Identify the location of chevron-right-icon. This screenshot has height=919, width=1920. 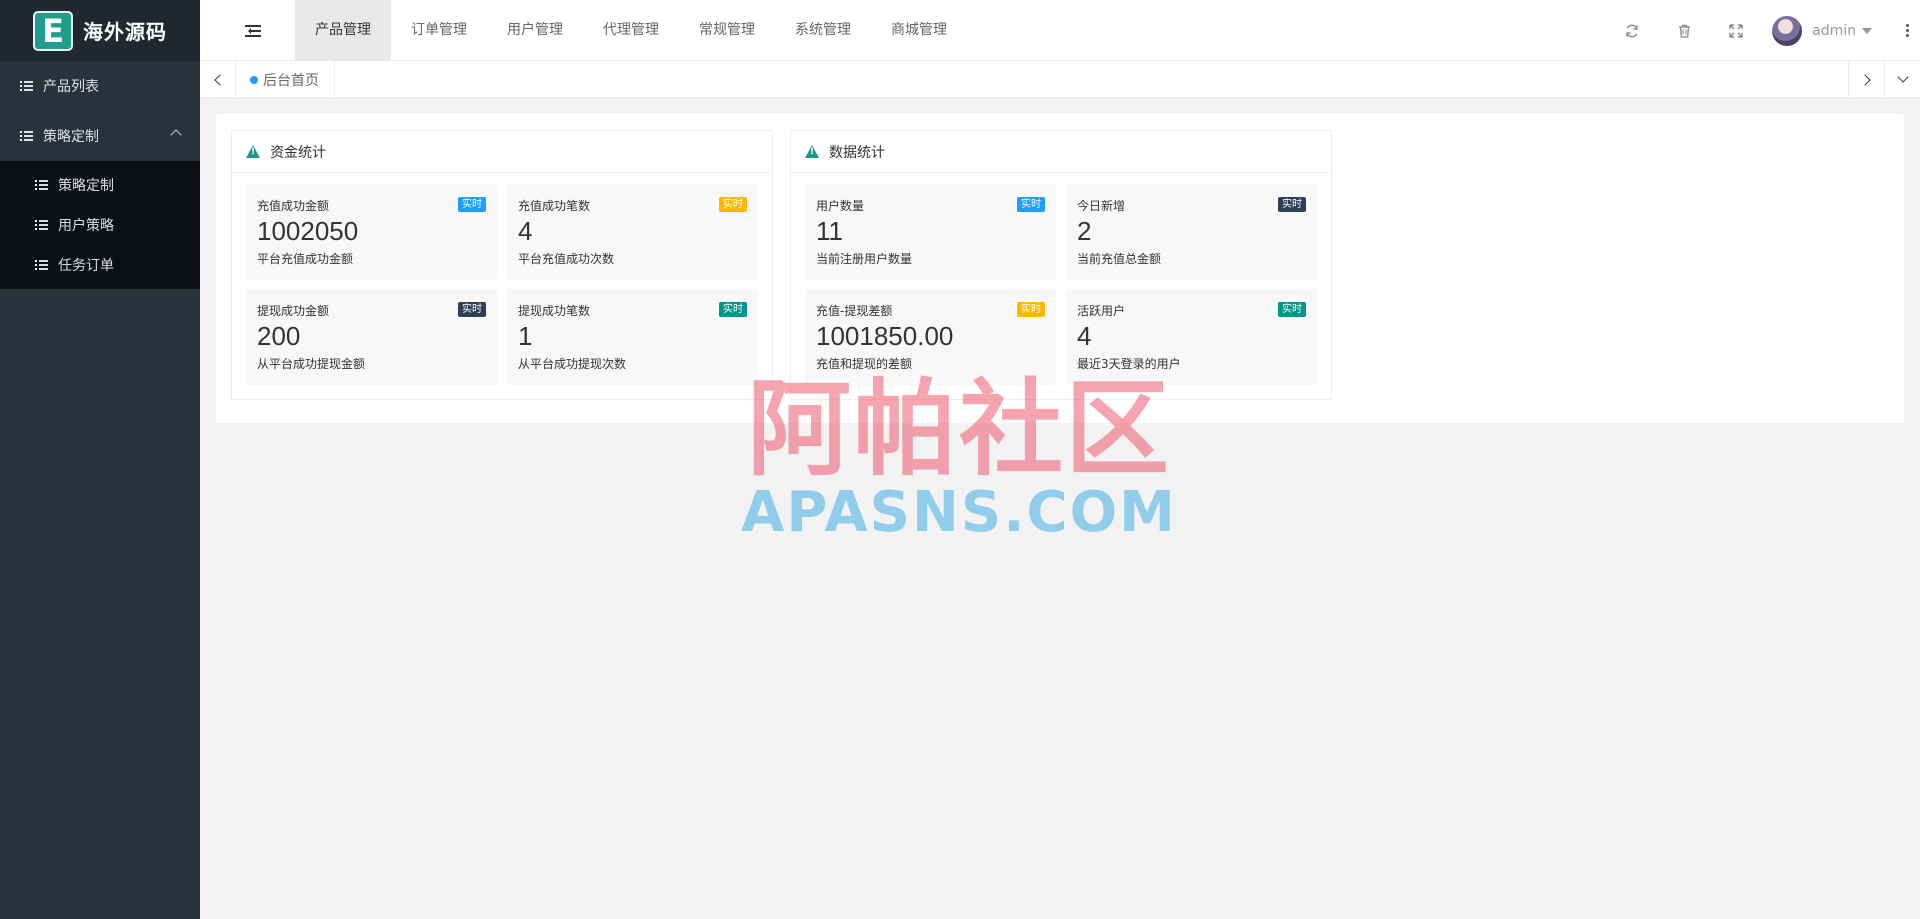
(1864, 79).